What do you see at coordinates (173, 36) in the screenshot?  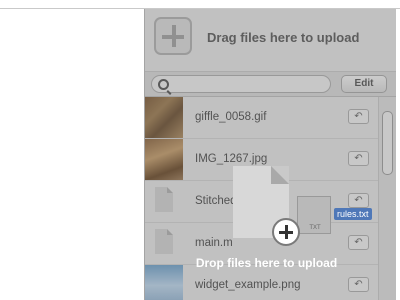 I see `add-file-icon` at bounding box center [173, 36].